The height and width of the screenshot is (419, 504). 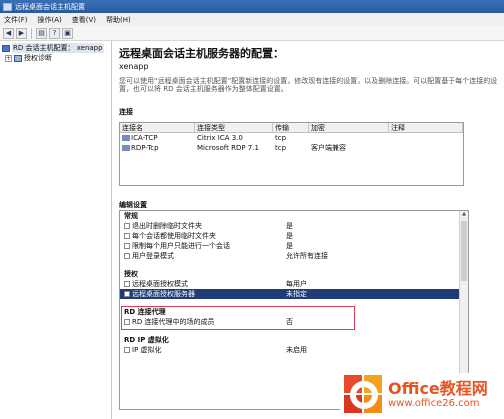 What do you see at coordinates (173, 322) in the screenshot?
I see `setting-label: RD 连接代理中的场的成员` at bounding box center [173, 322].